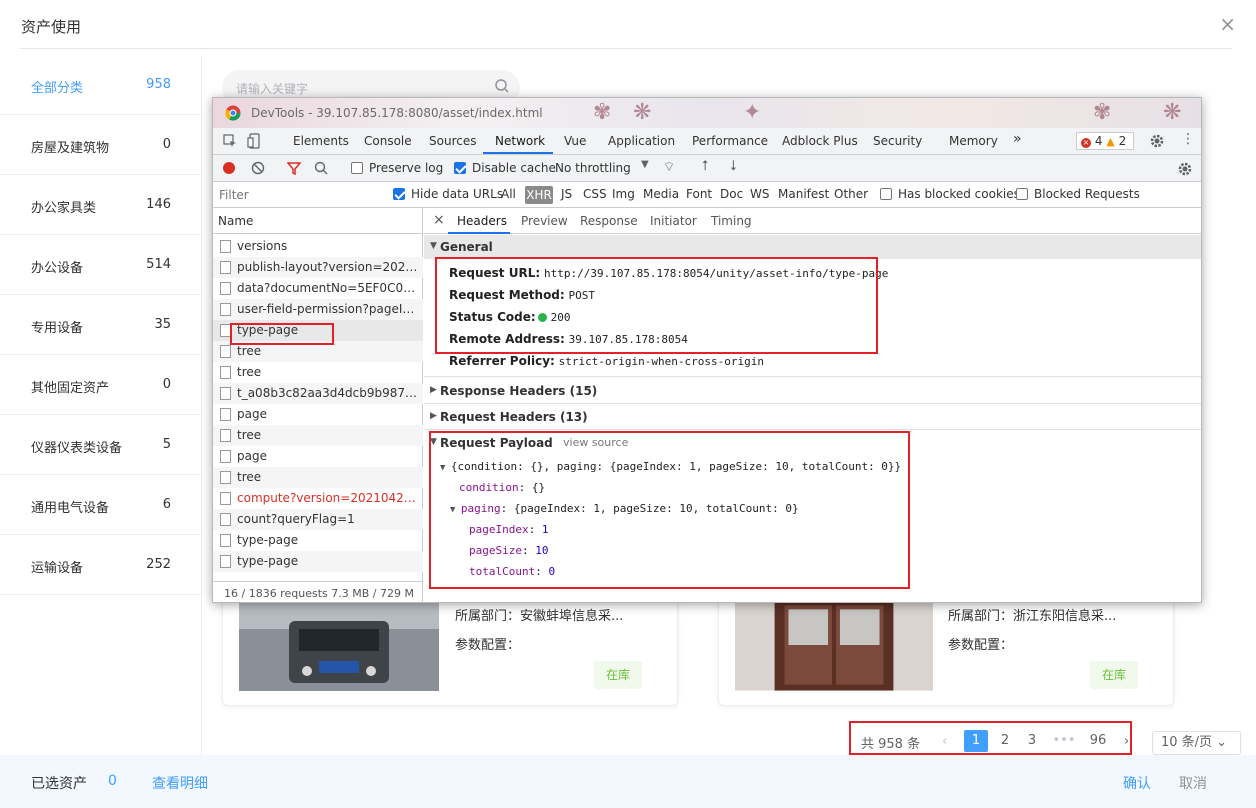 The width and height of the screenshot is (1256, 808). I want to click on pager-prev-button: ‹, so click(944, 741).